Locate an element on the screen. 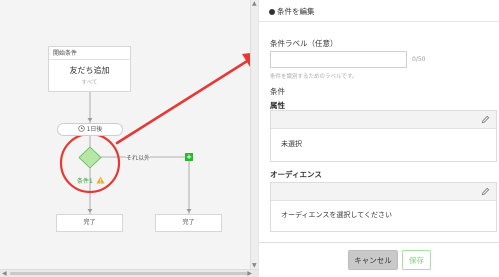 The width and height of the screenshot is (499, 277). condition-label-help: 条件を識別するためのラベルです。 is located at coordinates (314, 77).